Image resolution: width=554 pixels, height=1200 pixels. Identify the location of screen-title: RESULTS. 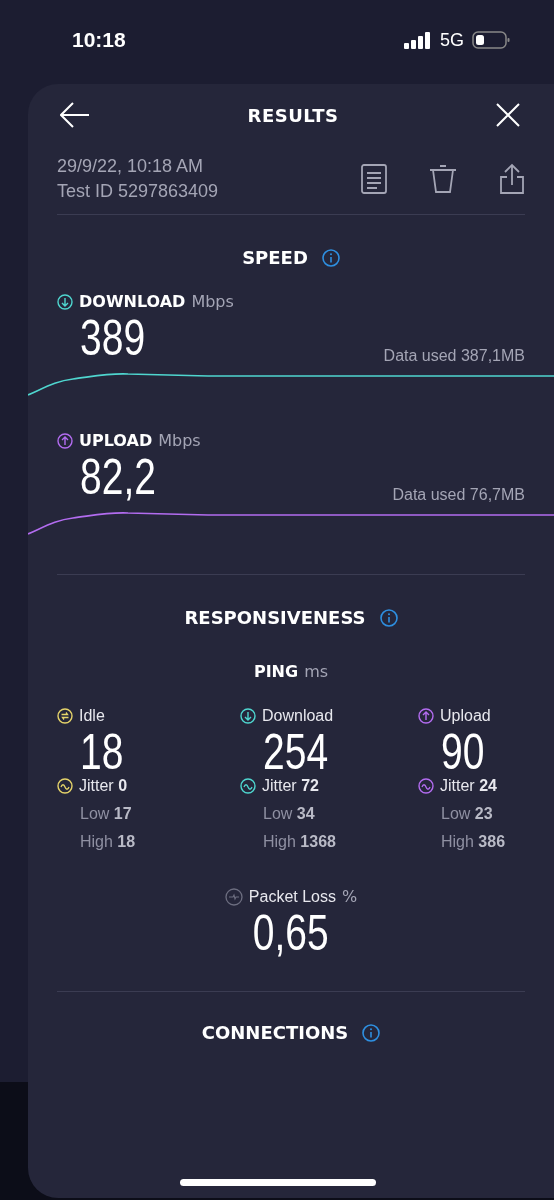
(293, 115).